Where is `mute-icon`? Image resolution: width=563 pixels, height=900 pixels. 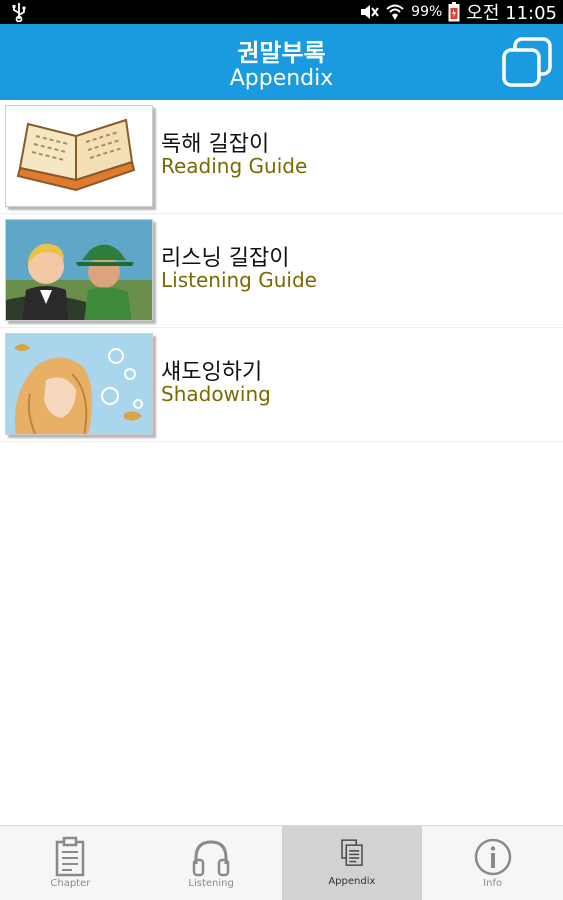
mute-icon is located at coordinates (370, 12).